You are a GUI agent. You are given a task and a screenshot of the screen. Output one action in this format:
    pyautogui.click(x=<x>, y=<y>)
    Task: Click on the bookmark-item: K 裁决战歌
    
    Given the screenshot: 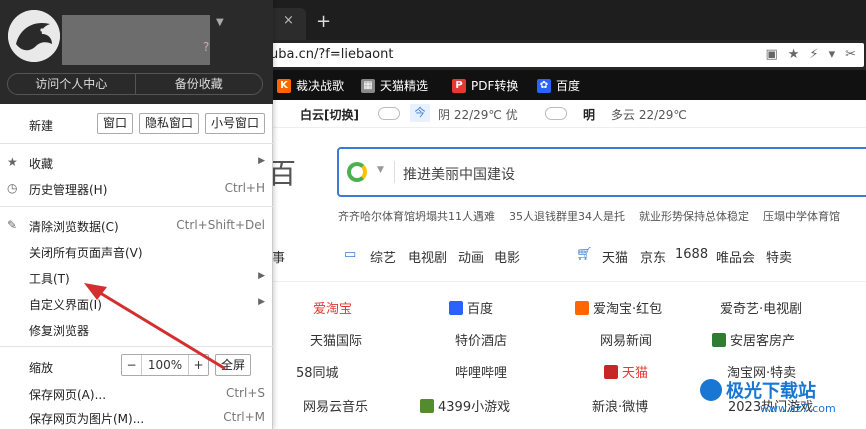 What is the action you would take?
    pyautogui.click(x=310, y=85)
    